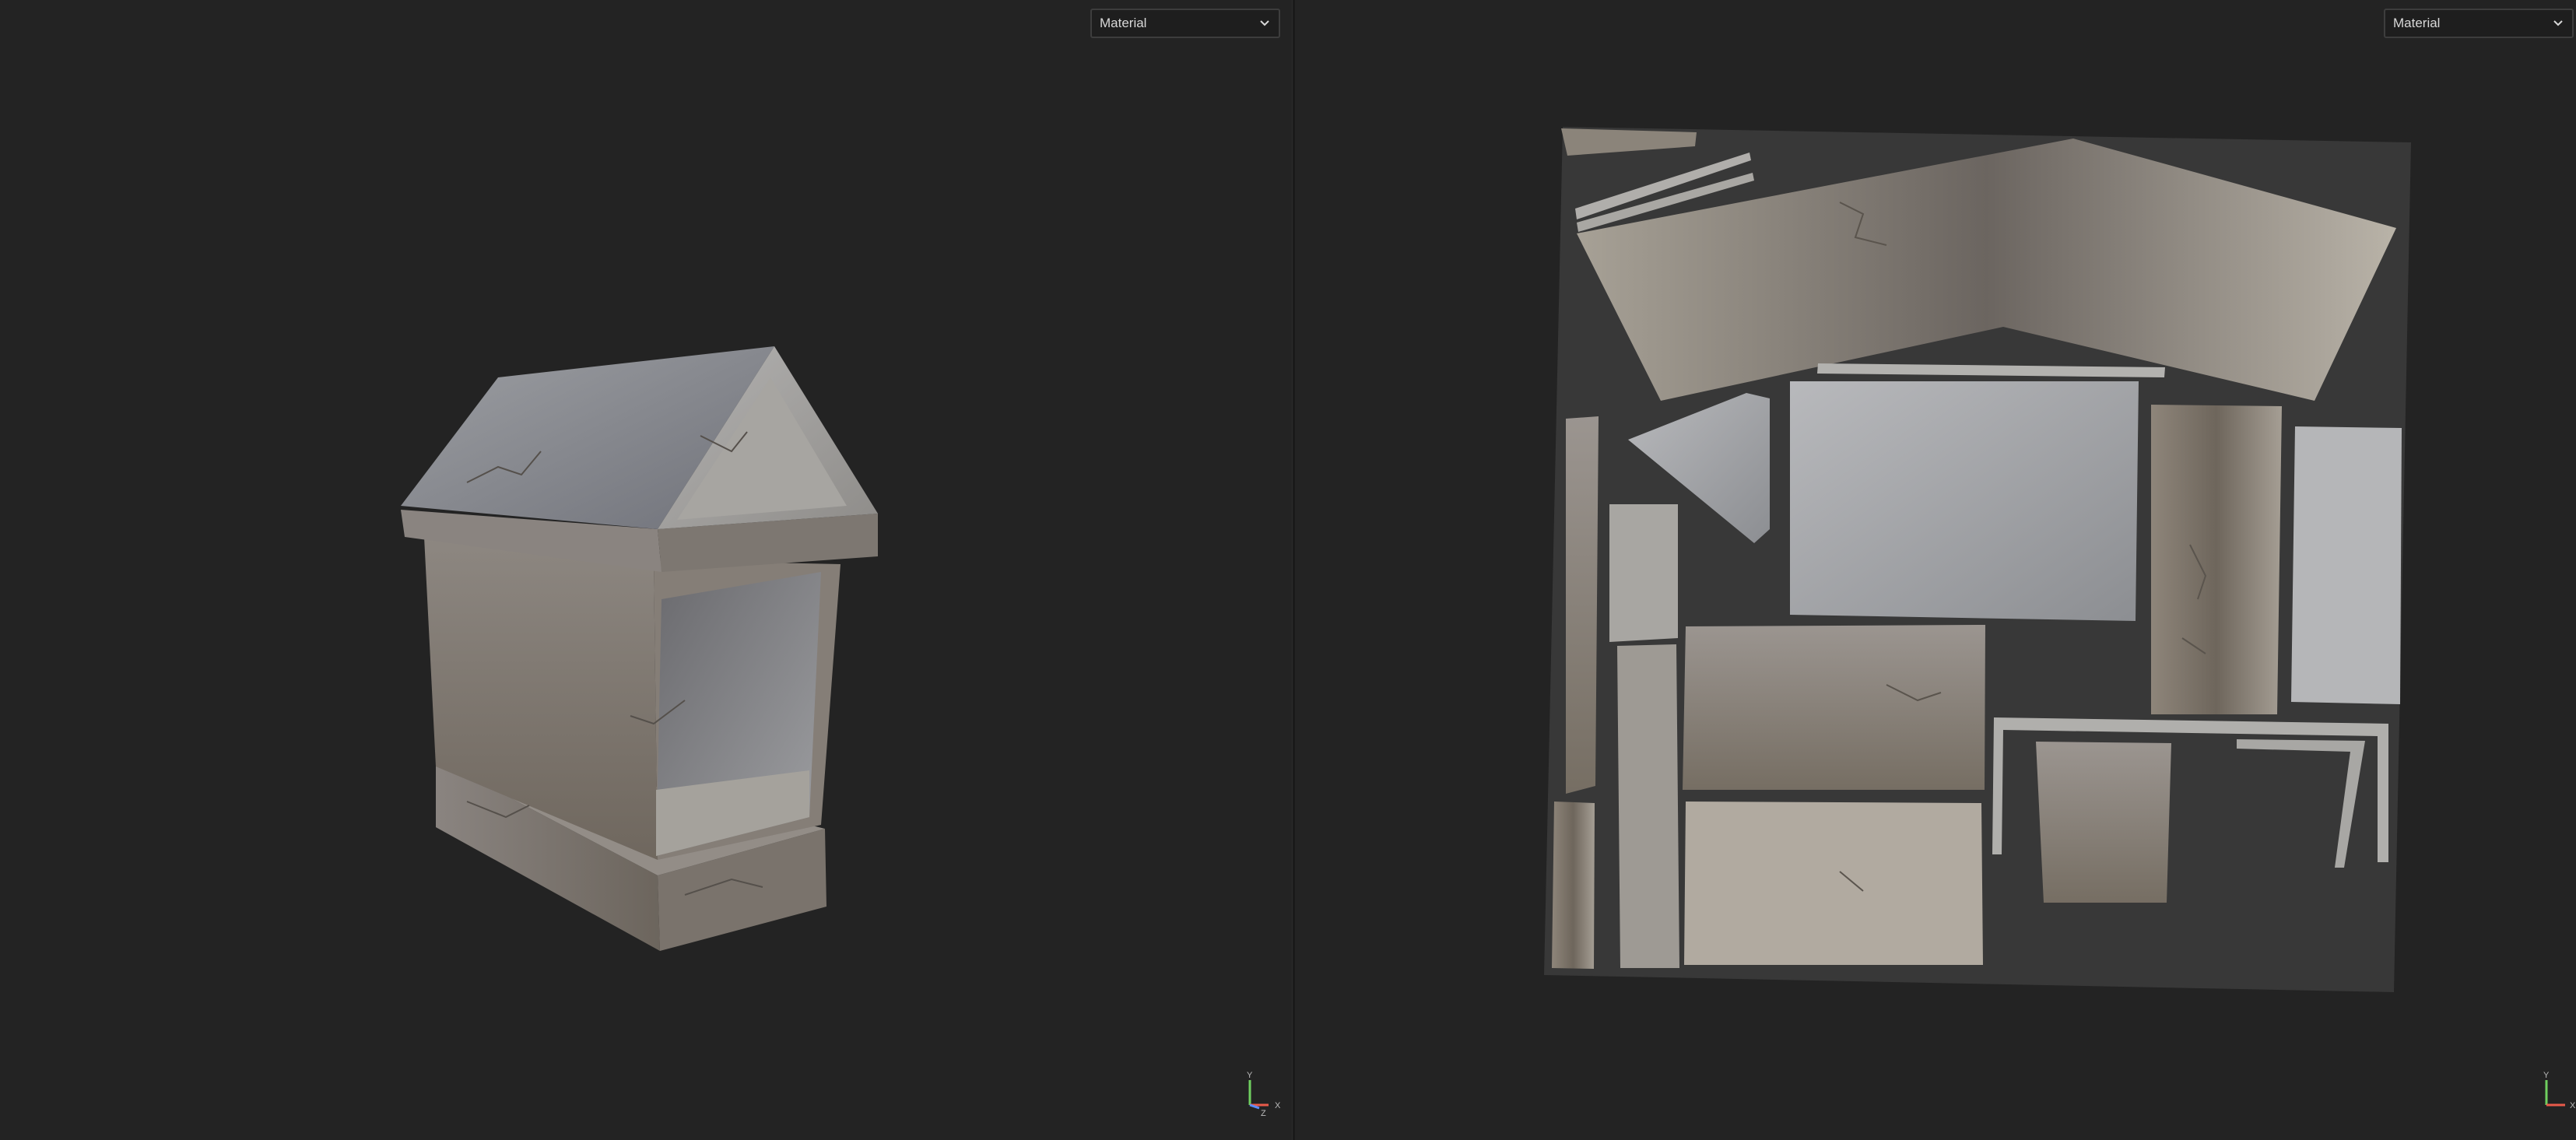 The width and height of the screenshot is (2576, 1140). What do you see at coordinates (2347, 565) in the screenshot?
I see `uv-island-wall-light` at bounding box center [2347, 565].